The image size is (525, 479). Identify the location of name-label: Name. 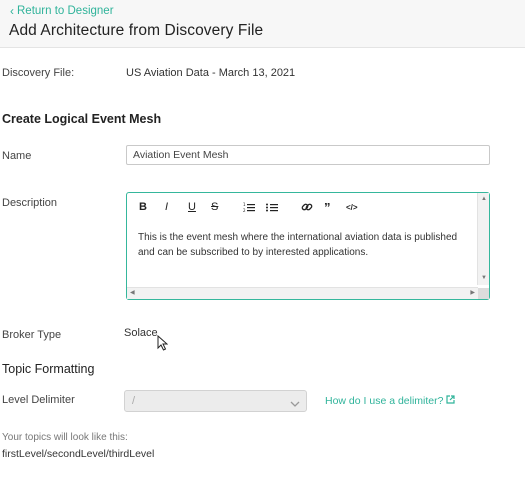
(17, 156).